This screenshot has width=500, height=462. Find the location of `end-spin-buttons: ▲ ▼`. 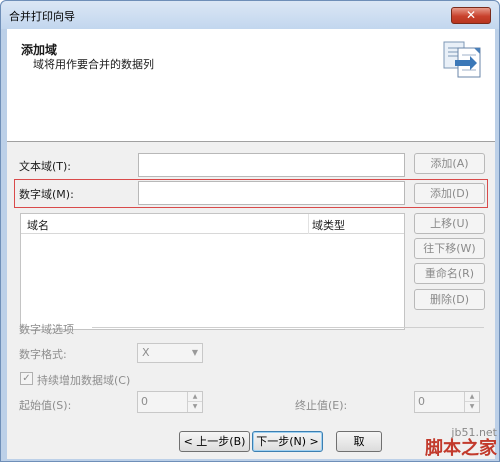

end-spin-buttons: ▲ ▼ is located at coordinates (471, 402).